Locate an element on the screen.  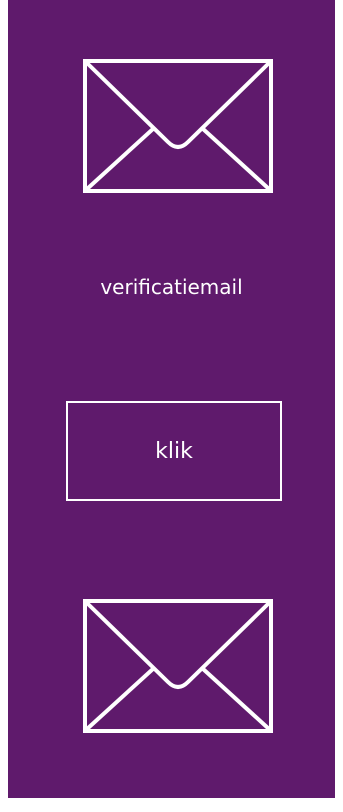
click-button: klik is located at coordinates (174, 451).